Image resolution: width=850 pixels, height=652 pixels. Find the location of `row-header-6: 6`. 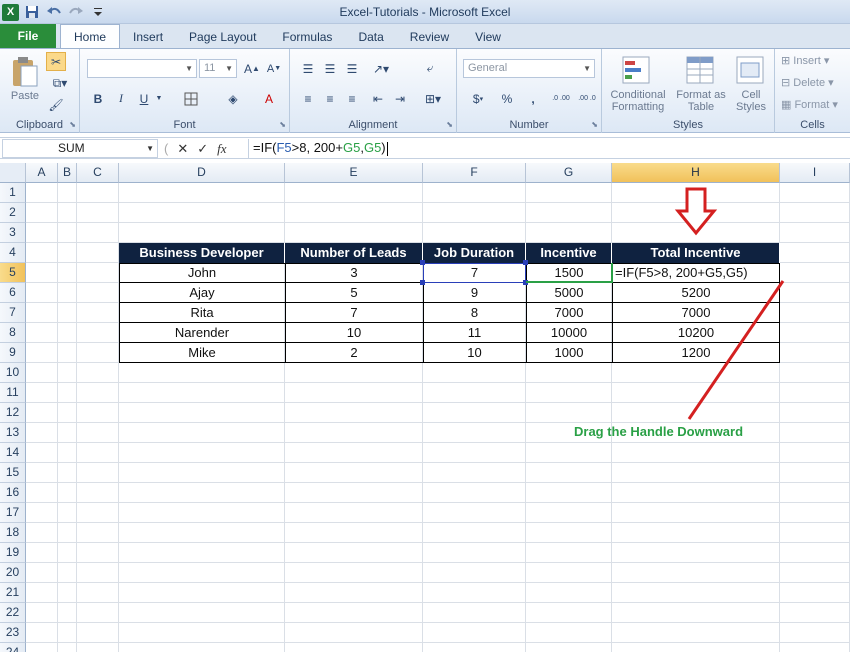

row-header-6: 6 is located at coordinates (13, 293).